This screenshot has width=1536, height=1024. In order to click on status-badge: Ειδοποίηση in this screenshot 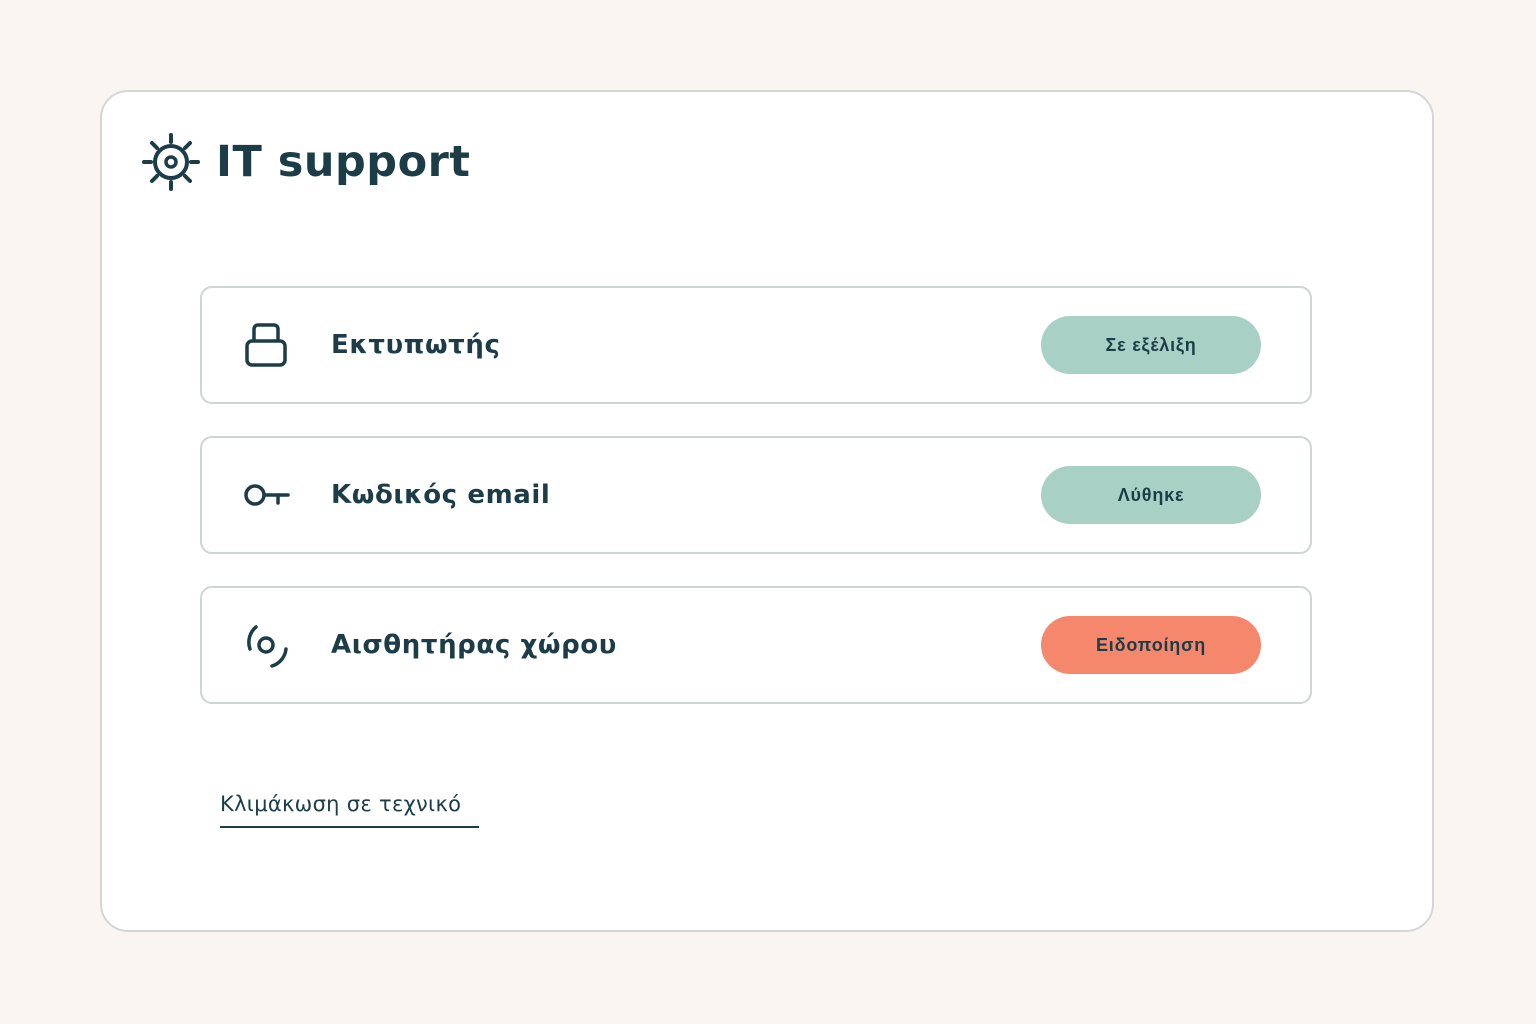, I will do `click(1151, 645)`.